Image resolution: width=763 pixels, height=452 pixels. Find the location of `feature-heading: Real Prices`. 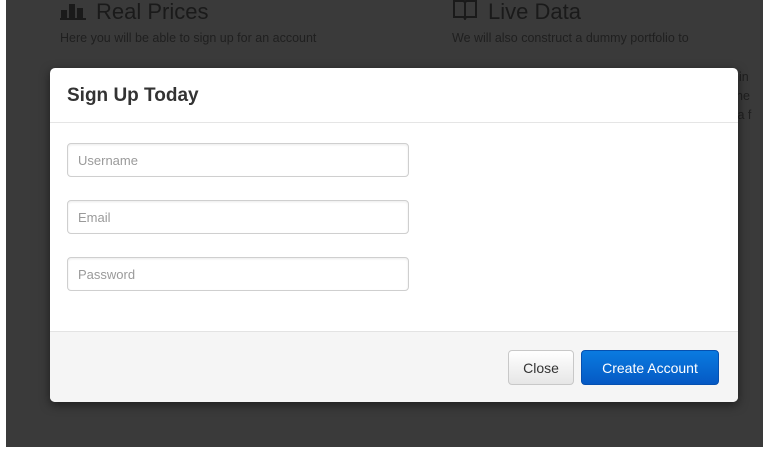

feature-heading: Real Prices is located at coordinates (188, 15).